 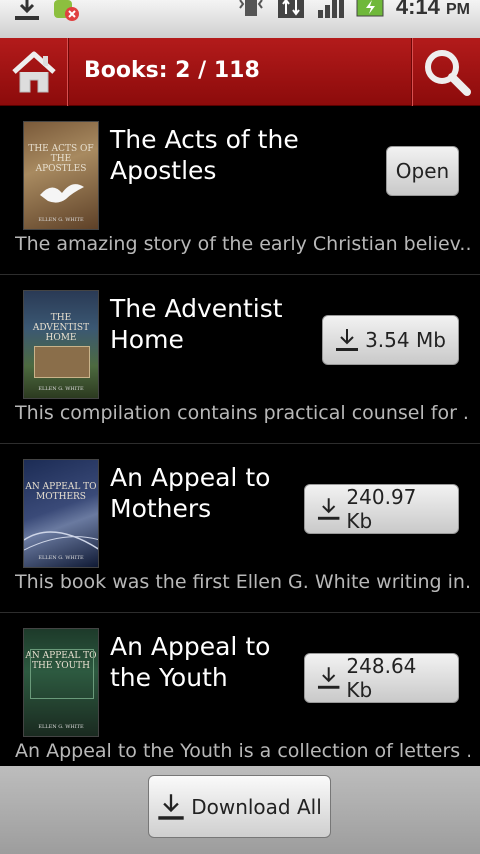 I want to click on status-system: 4:14 PM, so click(x=353, y=10).